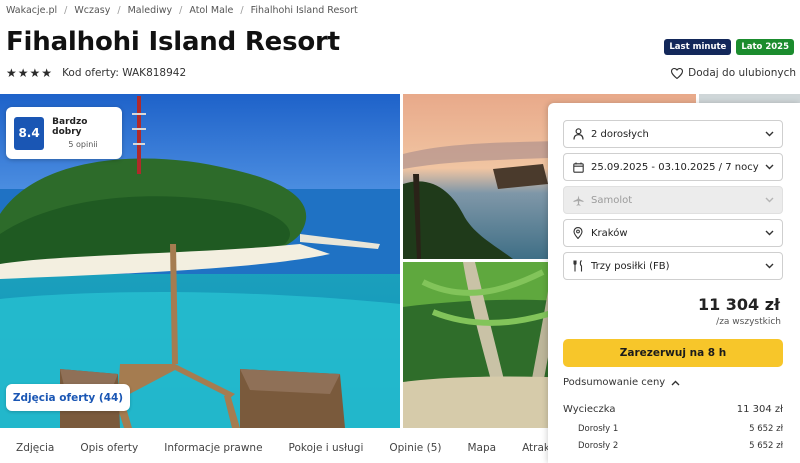 The width and height of the screenshot is (800, 463). I want to click on tab-rooms-services: Pokoje i usługi, so click(326, 448).